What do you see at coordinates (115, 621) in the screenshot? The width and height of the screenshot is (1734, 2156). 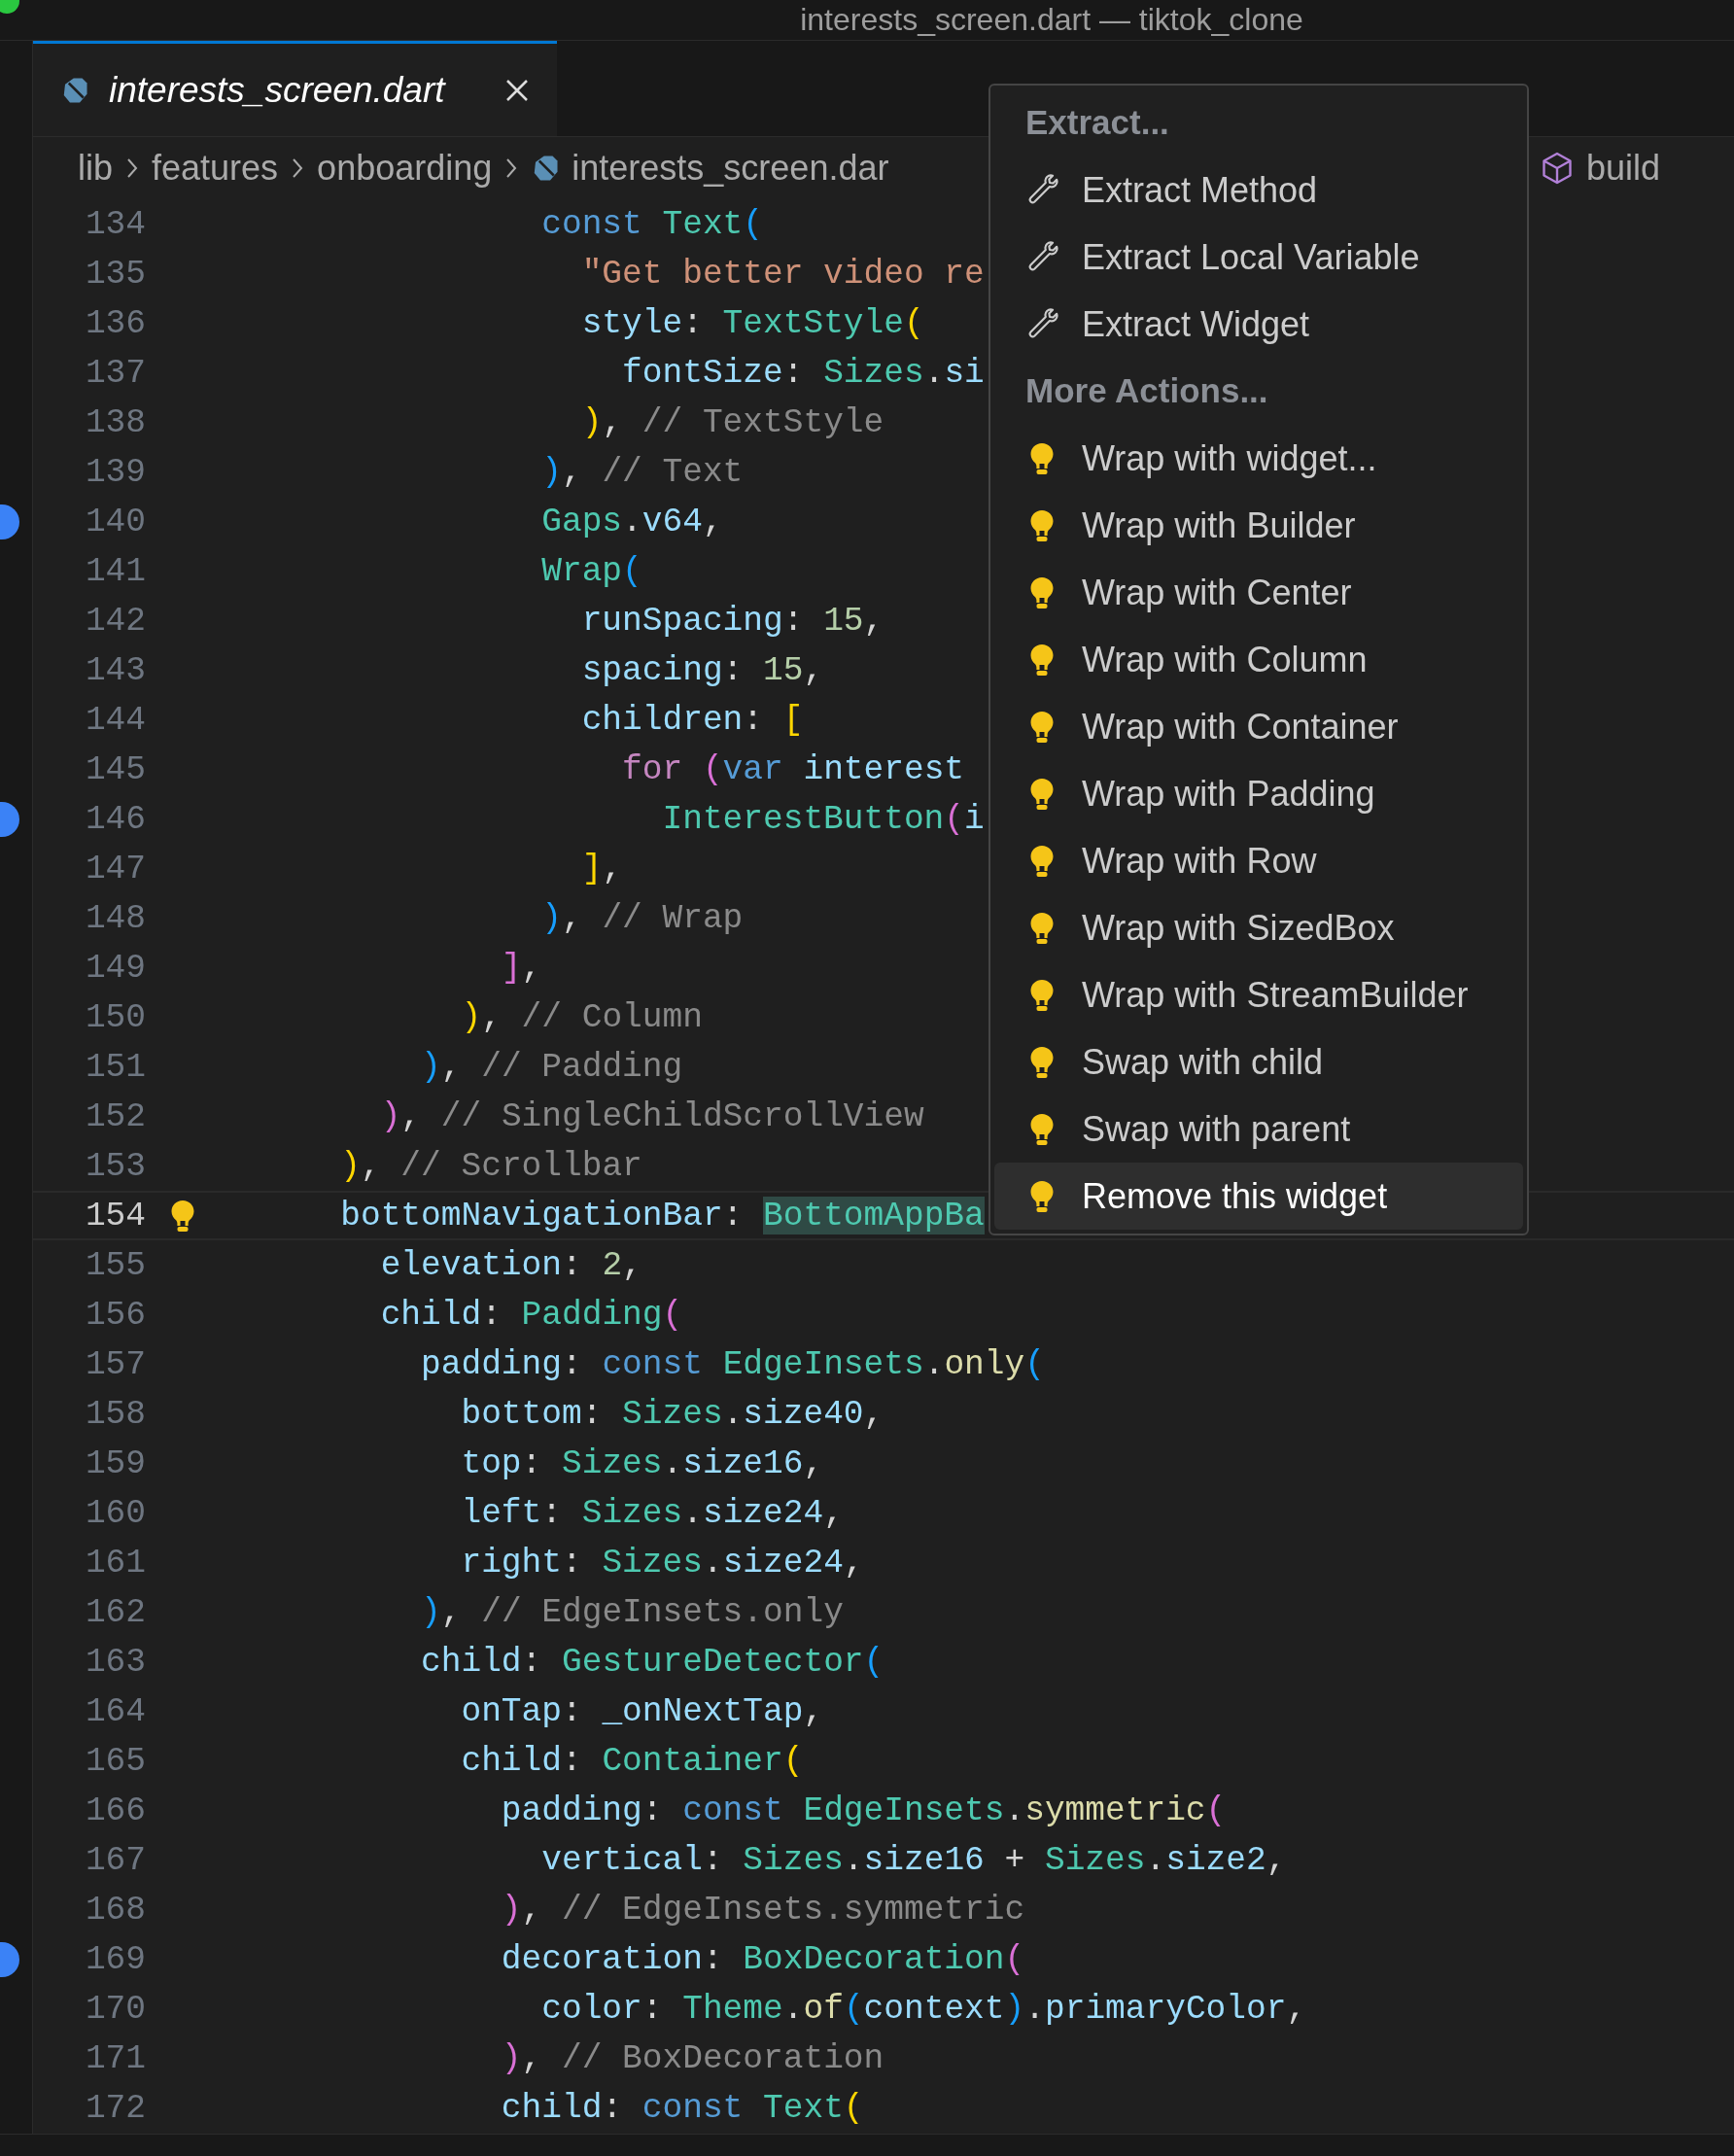 I see `line-number: 142` at bounding box center [115, 621].